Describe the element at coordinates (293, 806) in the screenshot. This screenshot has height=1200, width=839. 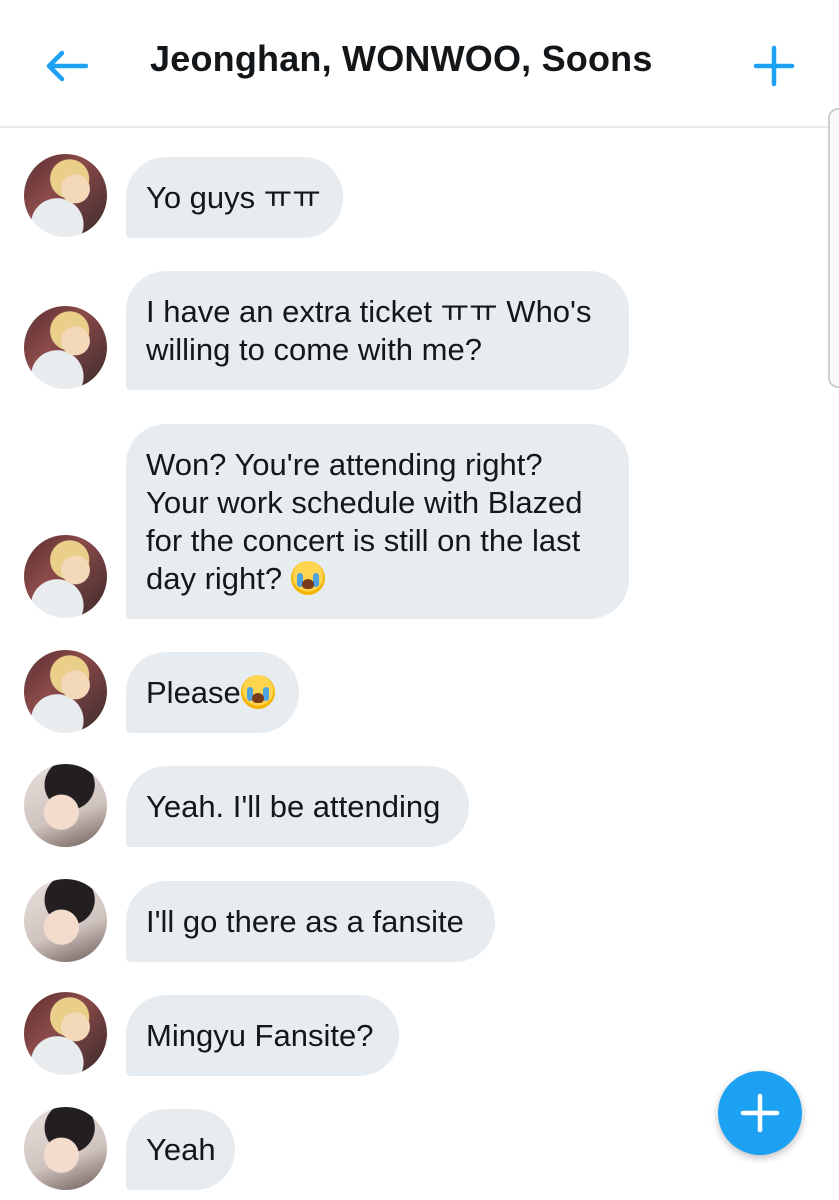
I see `message-text: Yeah. I'll be attending` at that location.